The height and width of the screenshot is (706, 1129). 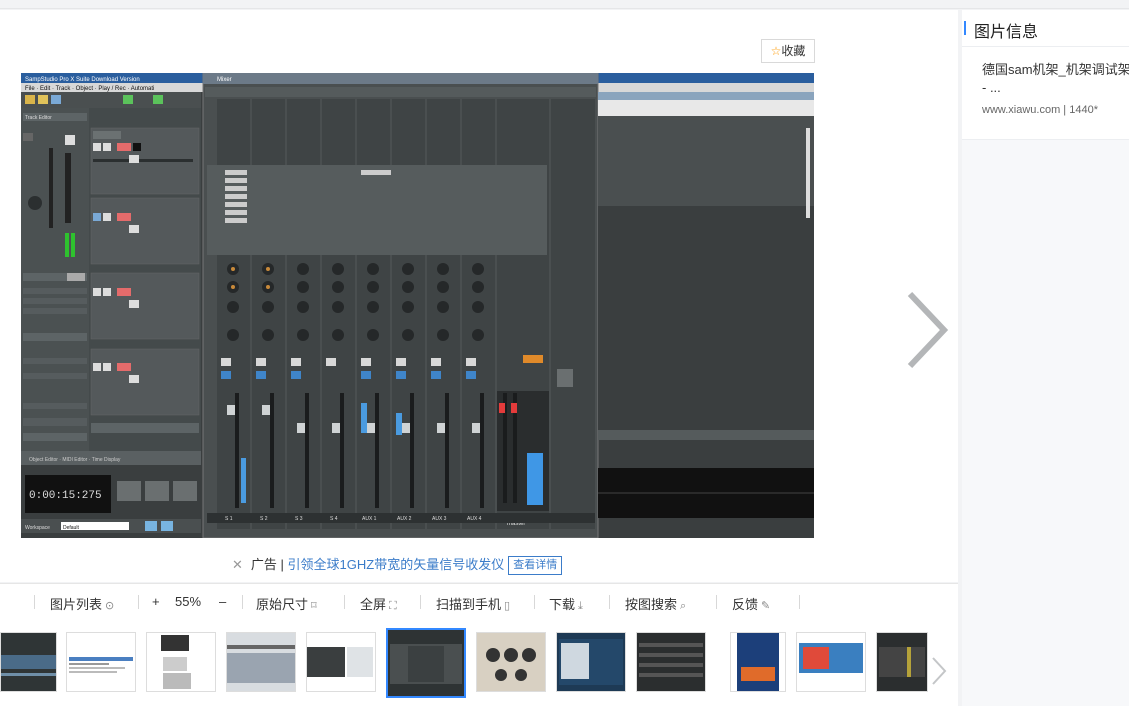 What do you see at coordinates (426, 663) in the screenshot?
I see `thumbnail-active` at bounding box center [426, 663].